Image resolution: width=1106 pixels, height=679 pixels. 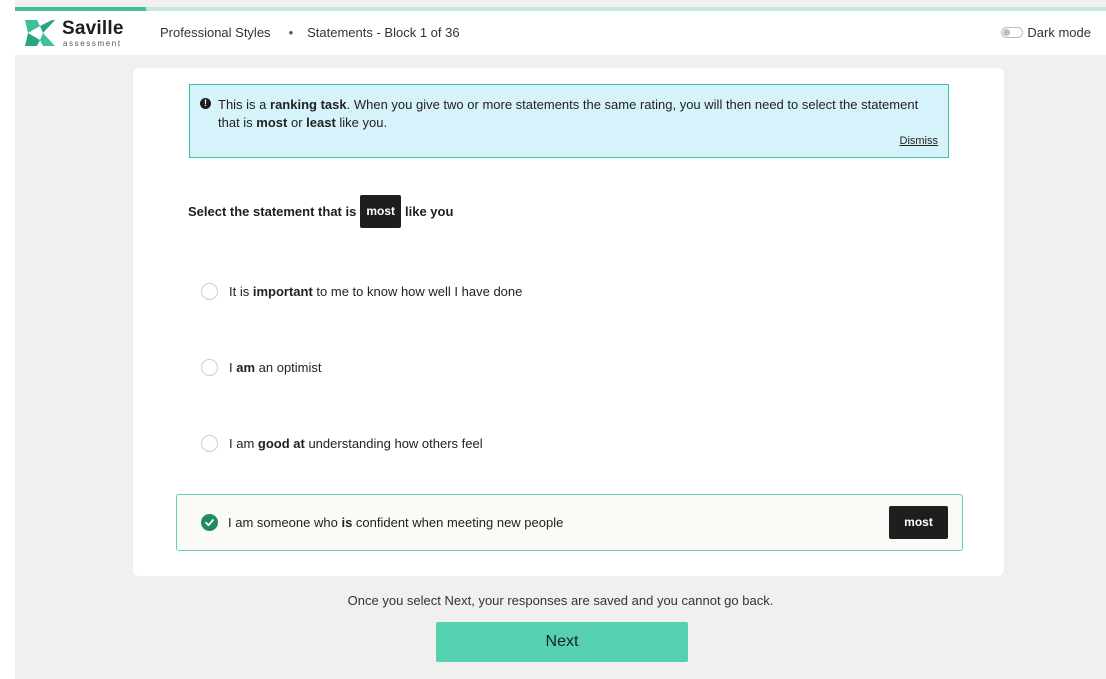 I want to click on dark-mode-toggle: Dark mode, so click(x=1046, y=32).